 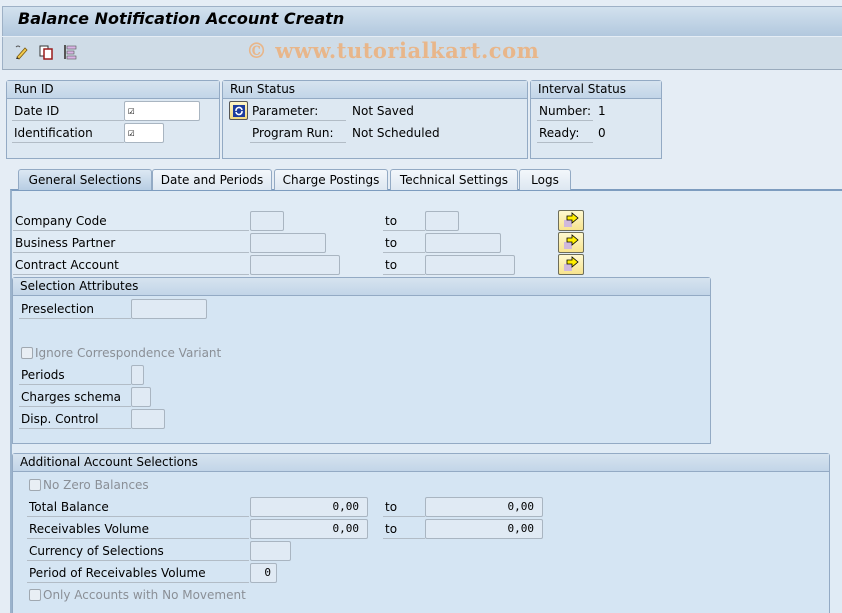 I want to click on refresh-button, so click(x=238, y=110).